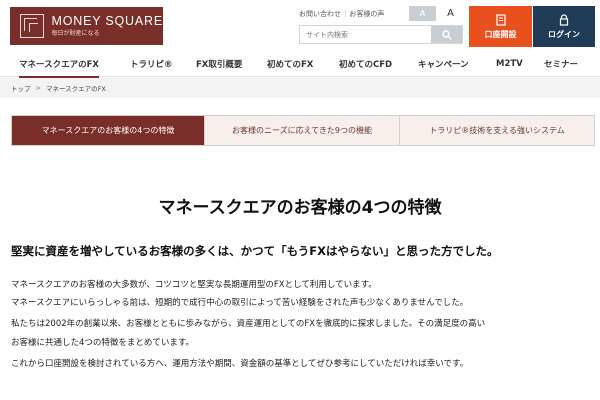  I want to click on nav-item-money-square-fx: マネースクエアのFX, so click(59, 64).